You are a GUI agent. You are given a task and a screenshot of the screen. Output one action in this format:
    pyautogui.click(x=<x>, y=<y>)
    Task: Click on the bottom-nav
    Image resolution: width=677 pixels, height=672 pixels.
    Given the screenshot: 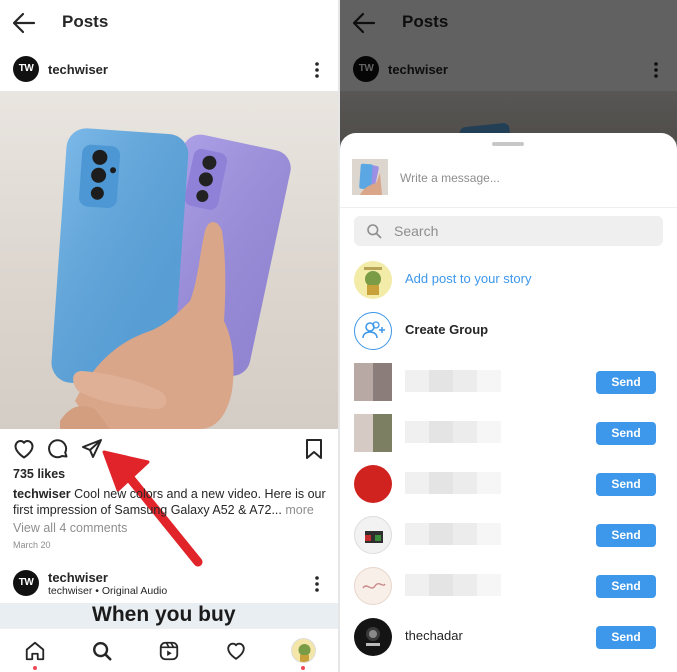 What is the action you would take?
    pyautogui.click(x=169, y=650)
    